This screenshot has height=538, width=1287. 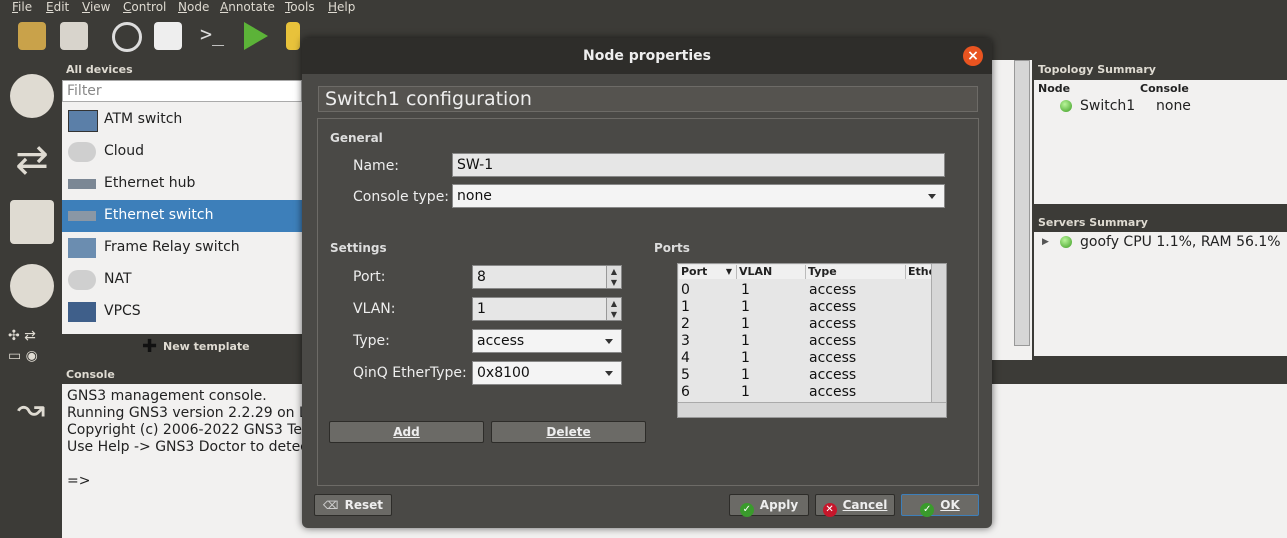 What do you see at coordinates (804, 341) in the screenshot?
I see `table-row: 3 1 access` at bounding box center [804, 341].